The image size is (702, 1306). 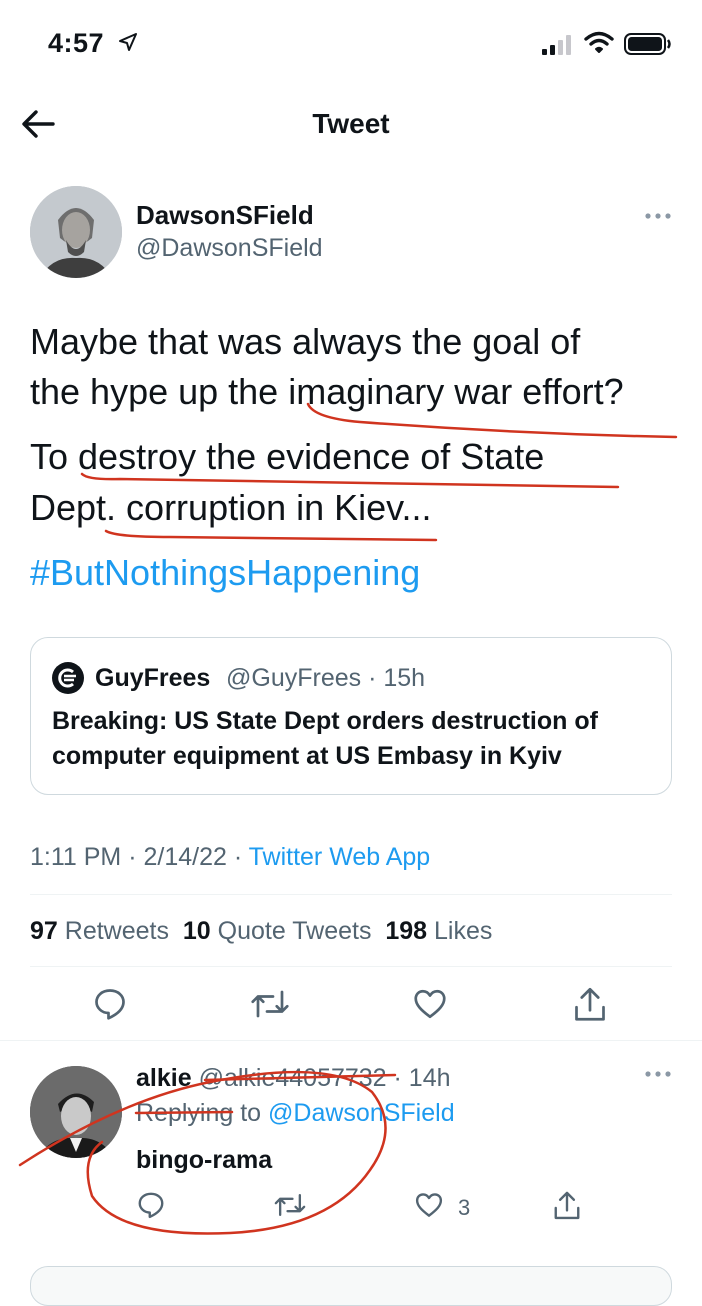 I want to click on replying-to: Replying to @DawsonSField, so click(x=295, y=1113).